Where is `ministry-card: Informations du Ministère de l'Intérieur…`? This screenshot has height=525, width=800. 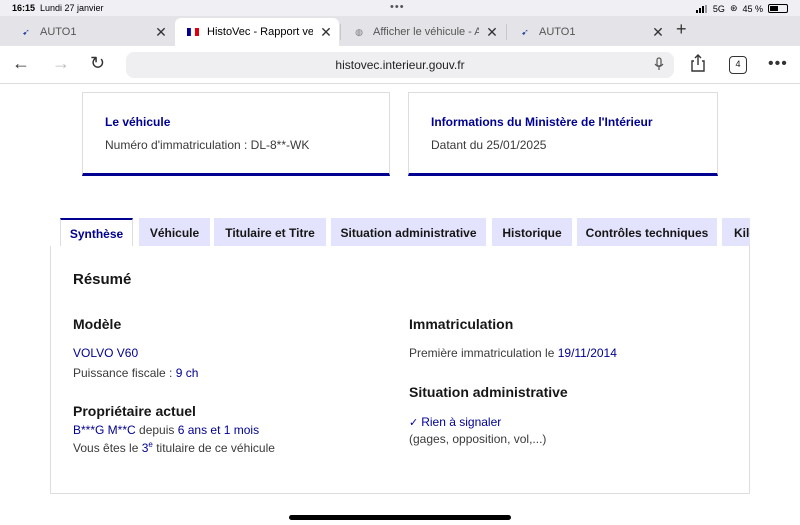 ministry-card: Informations du Ministère de l'Intérieur… is located at coordinates (563, 134).